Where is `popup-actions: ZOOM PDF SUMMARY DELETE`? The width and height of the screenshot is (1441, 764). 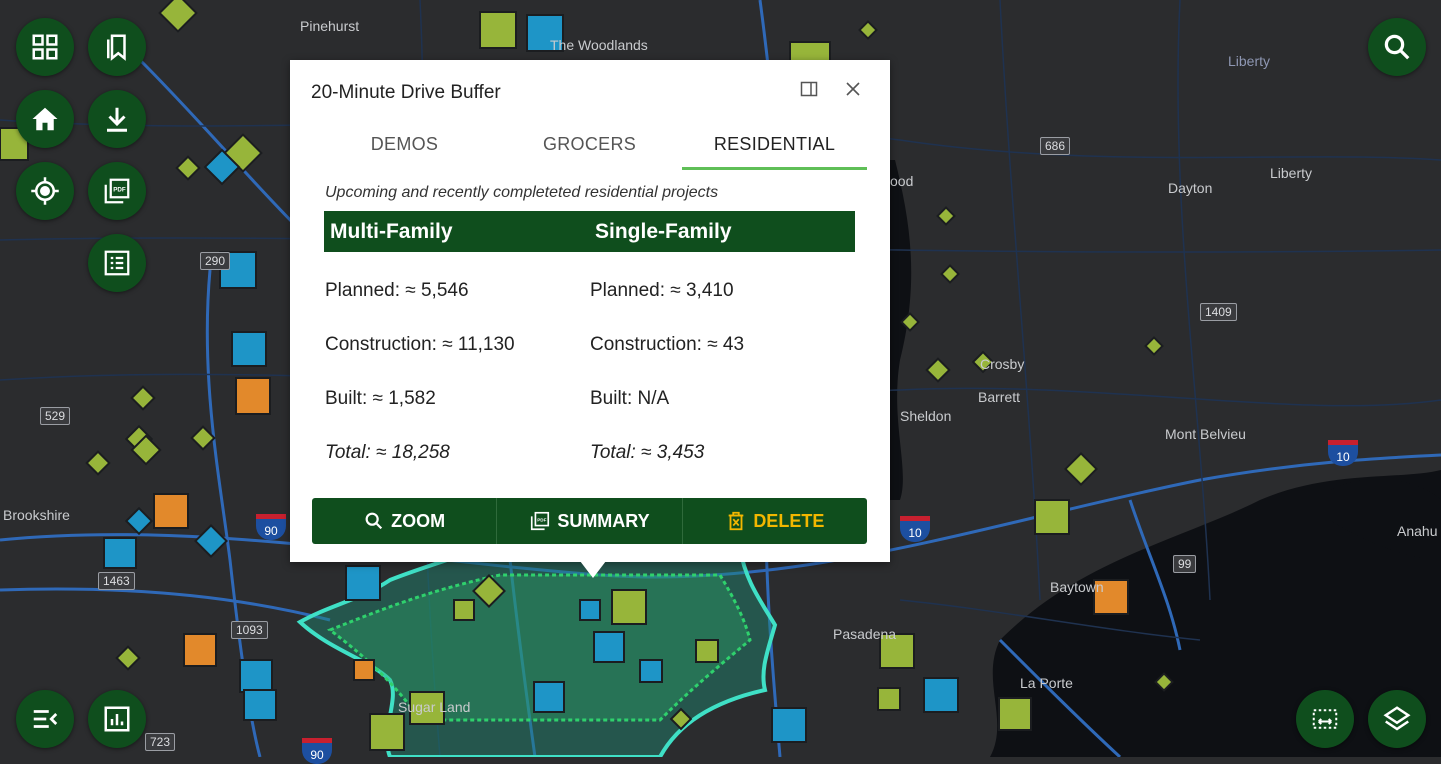
popup-actions: ZOOM PDF SUMMARY DELETE is located at coordinates (589, 521).